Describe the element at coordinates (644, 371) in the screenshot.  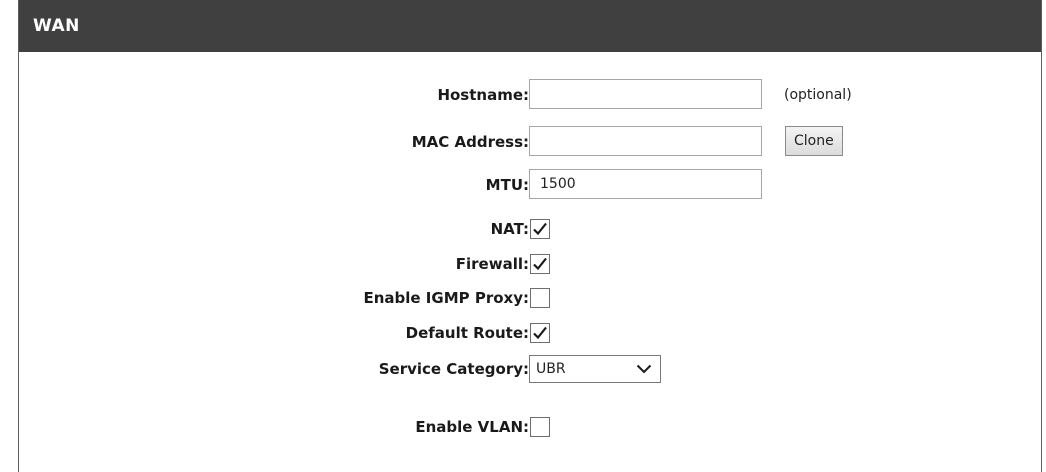
I see `chevron-down-icon` at that location.